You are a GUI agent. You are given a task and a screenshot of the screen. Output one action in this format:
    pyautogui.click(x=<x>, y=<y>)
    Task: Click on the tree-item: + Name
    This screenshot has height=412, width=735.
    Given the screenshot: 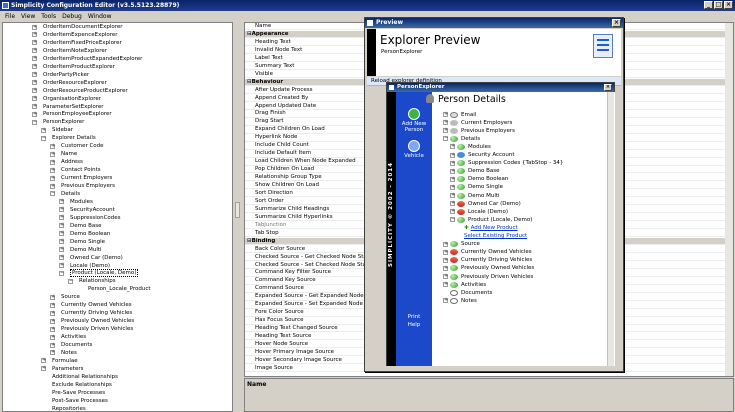 What is the action you would take?
    pyautogui.click(x=63, y=154)
    